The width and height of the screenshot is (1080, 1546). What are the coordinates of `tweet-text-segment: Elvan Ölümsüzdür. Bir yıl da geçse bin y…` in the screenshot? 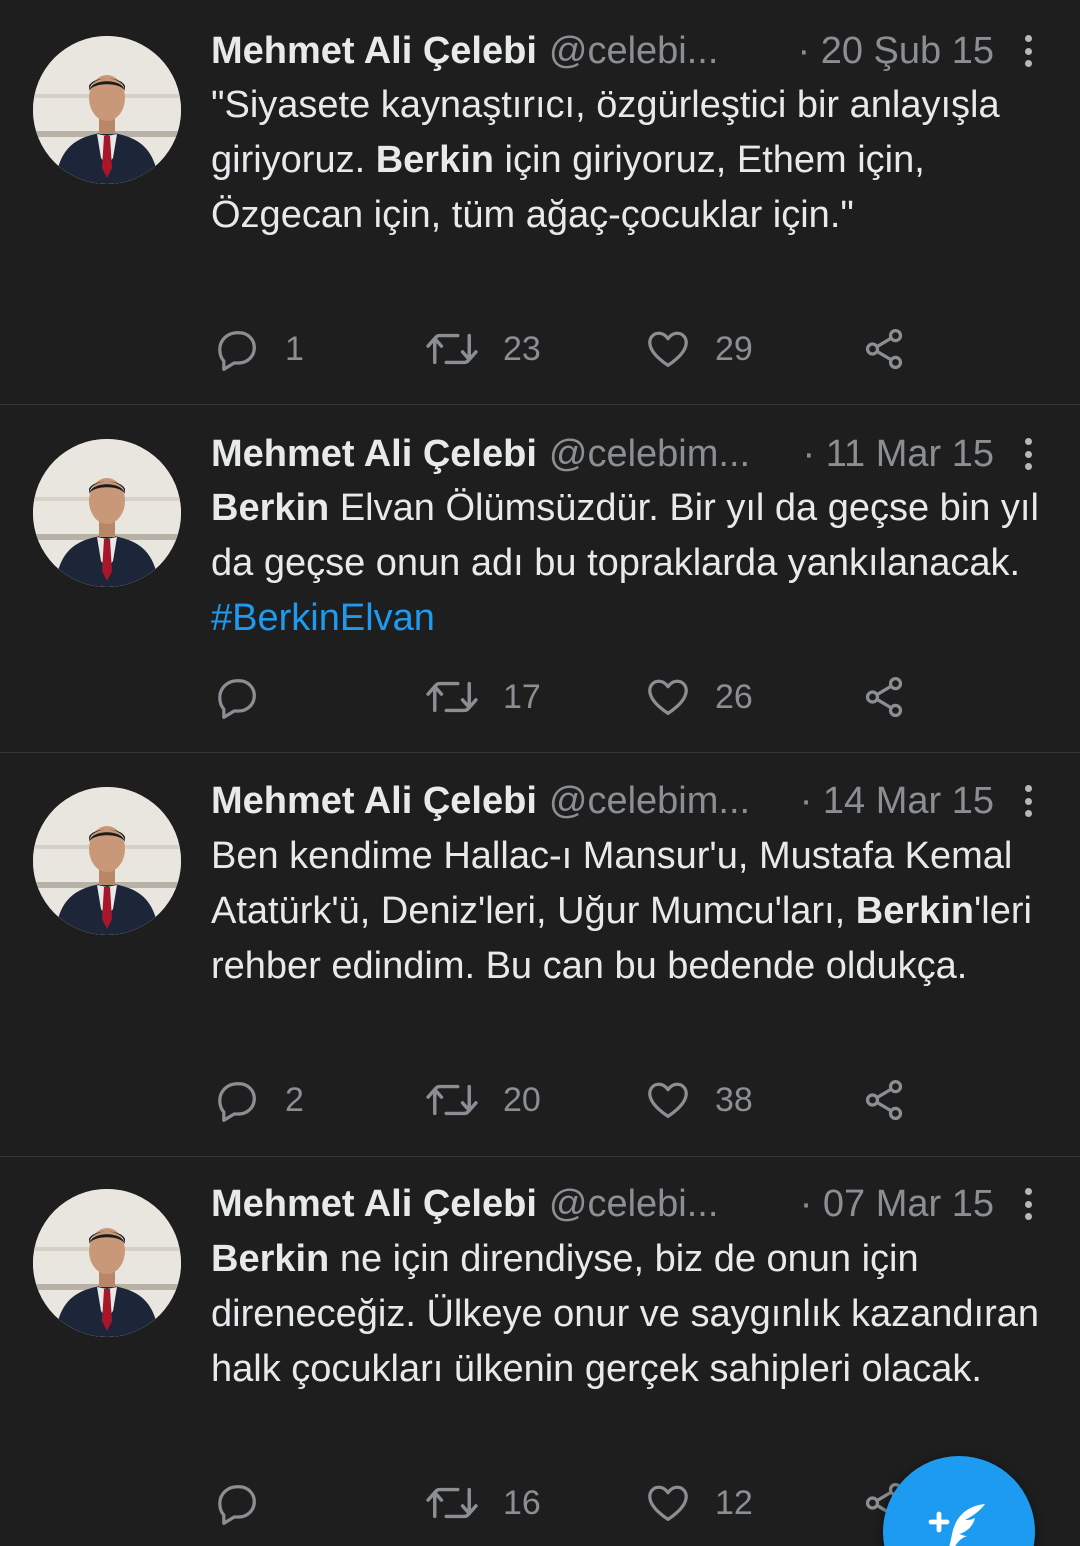 It's located at (625, 535).